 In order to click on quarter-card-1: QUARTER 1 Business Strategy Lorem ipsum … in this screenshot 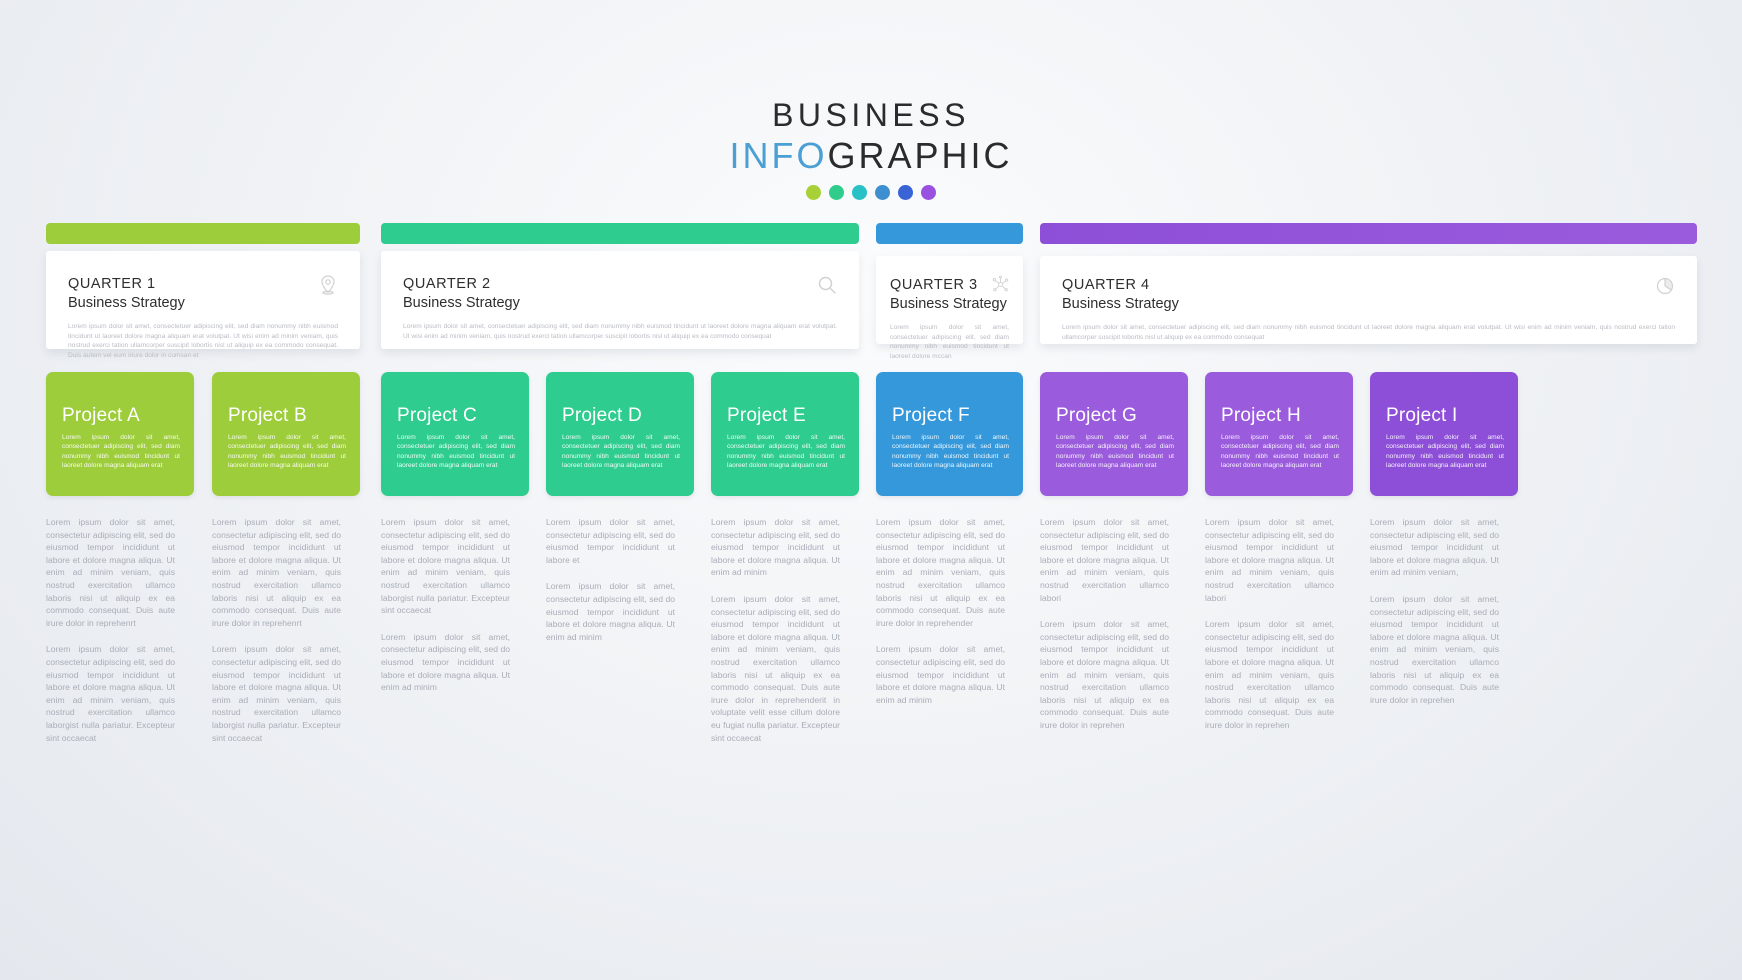, I will do `click(203, 305)`.